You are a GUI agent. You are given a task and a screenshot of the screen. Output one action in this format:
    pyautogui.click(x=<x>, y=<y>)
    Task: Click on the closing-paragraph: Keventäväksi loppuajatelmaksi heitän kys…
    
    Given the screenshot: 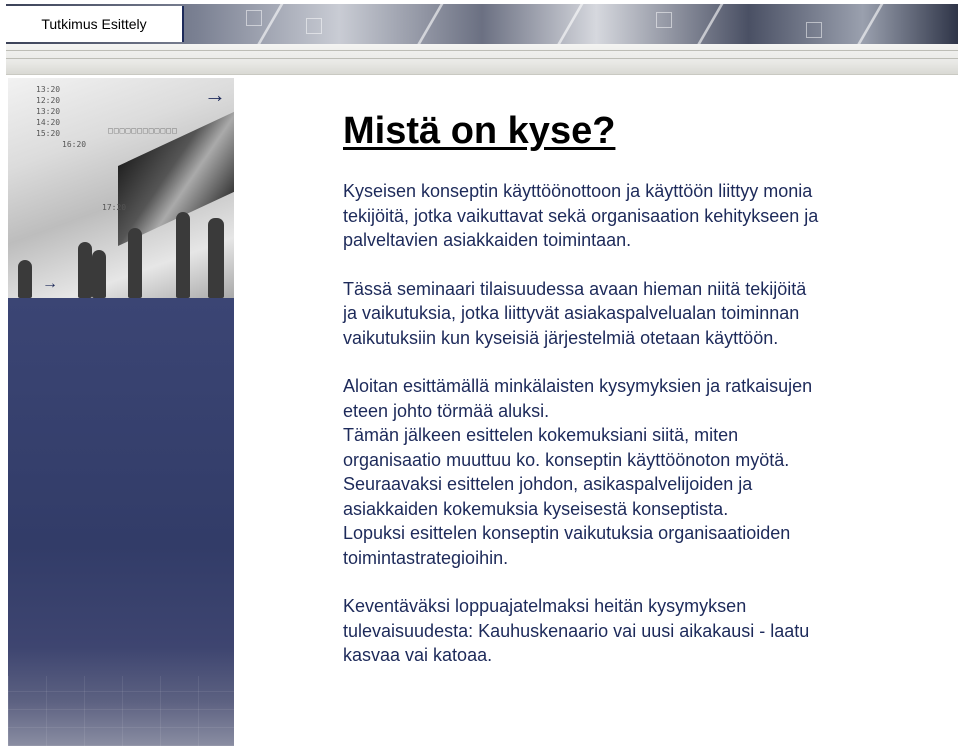 What is the action you would take?
    pyautogui.click(x=576, y=630)
    